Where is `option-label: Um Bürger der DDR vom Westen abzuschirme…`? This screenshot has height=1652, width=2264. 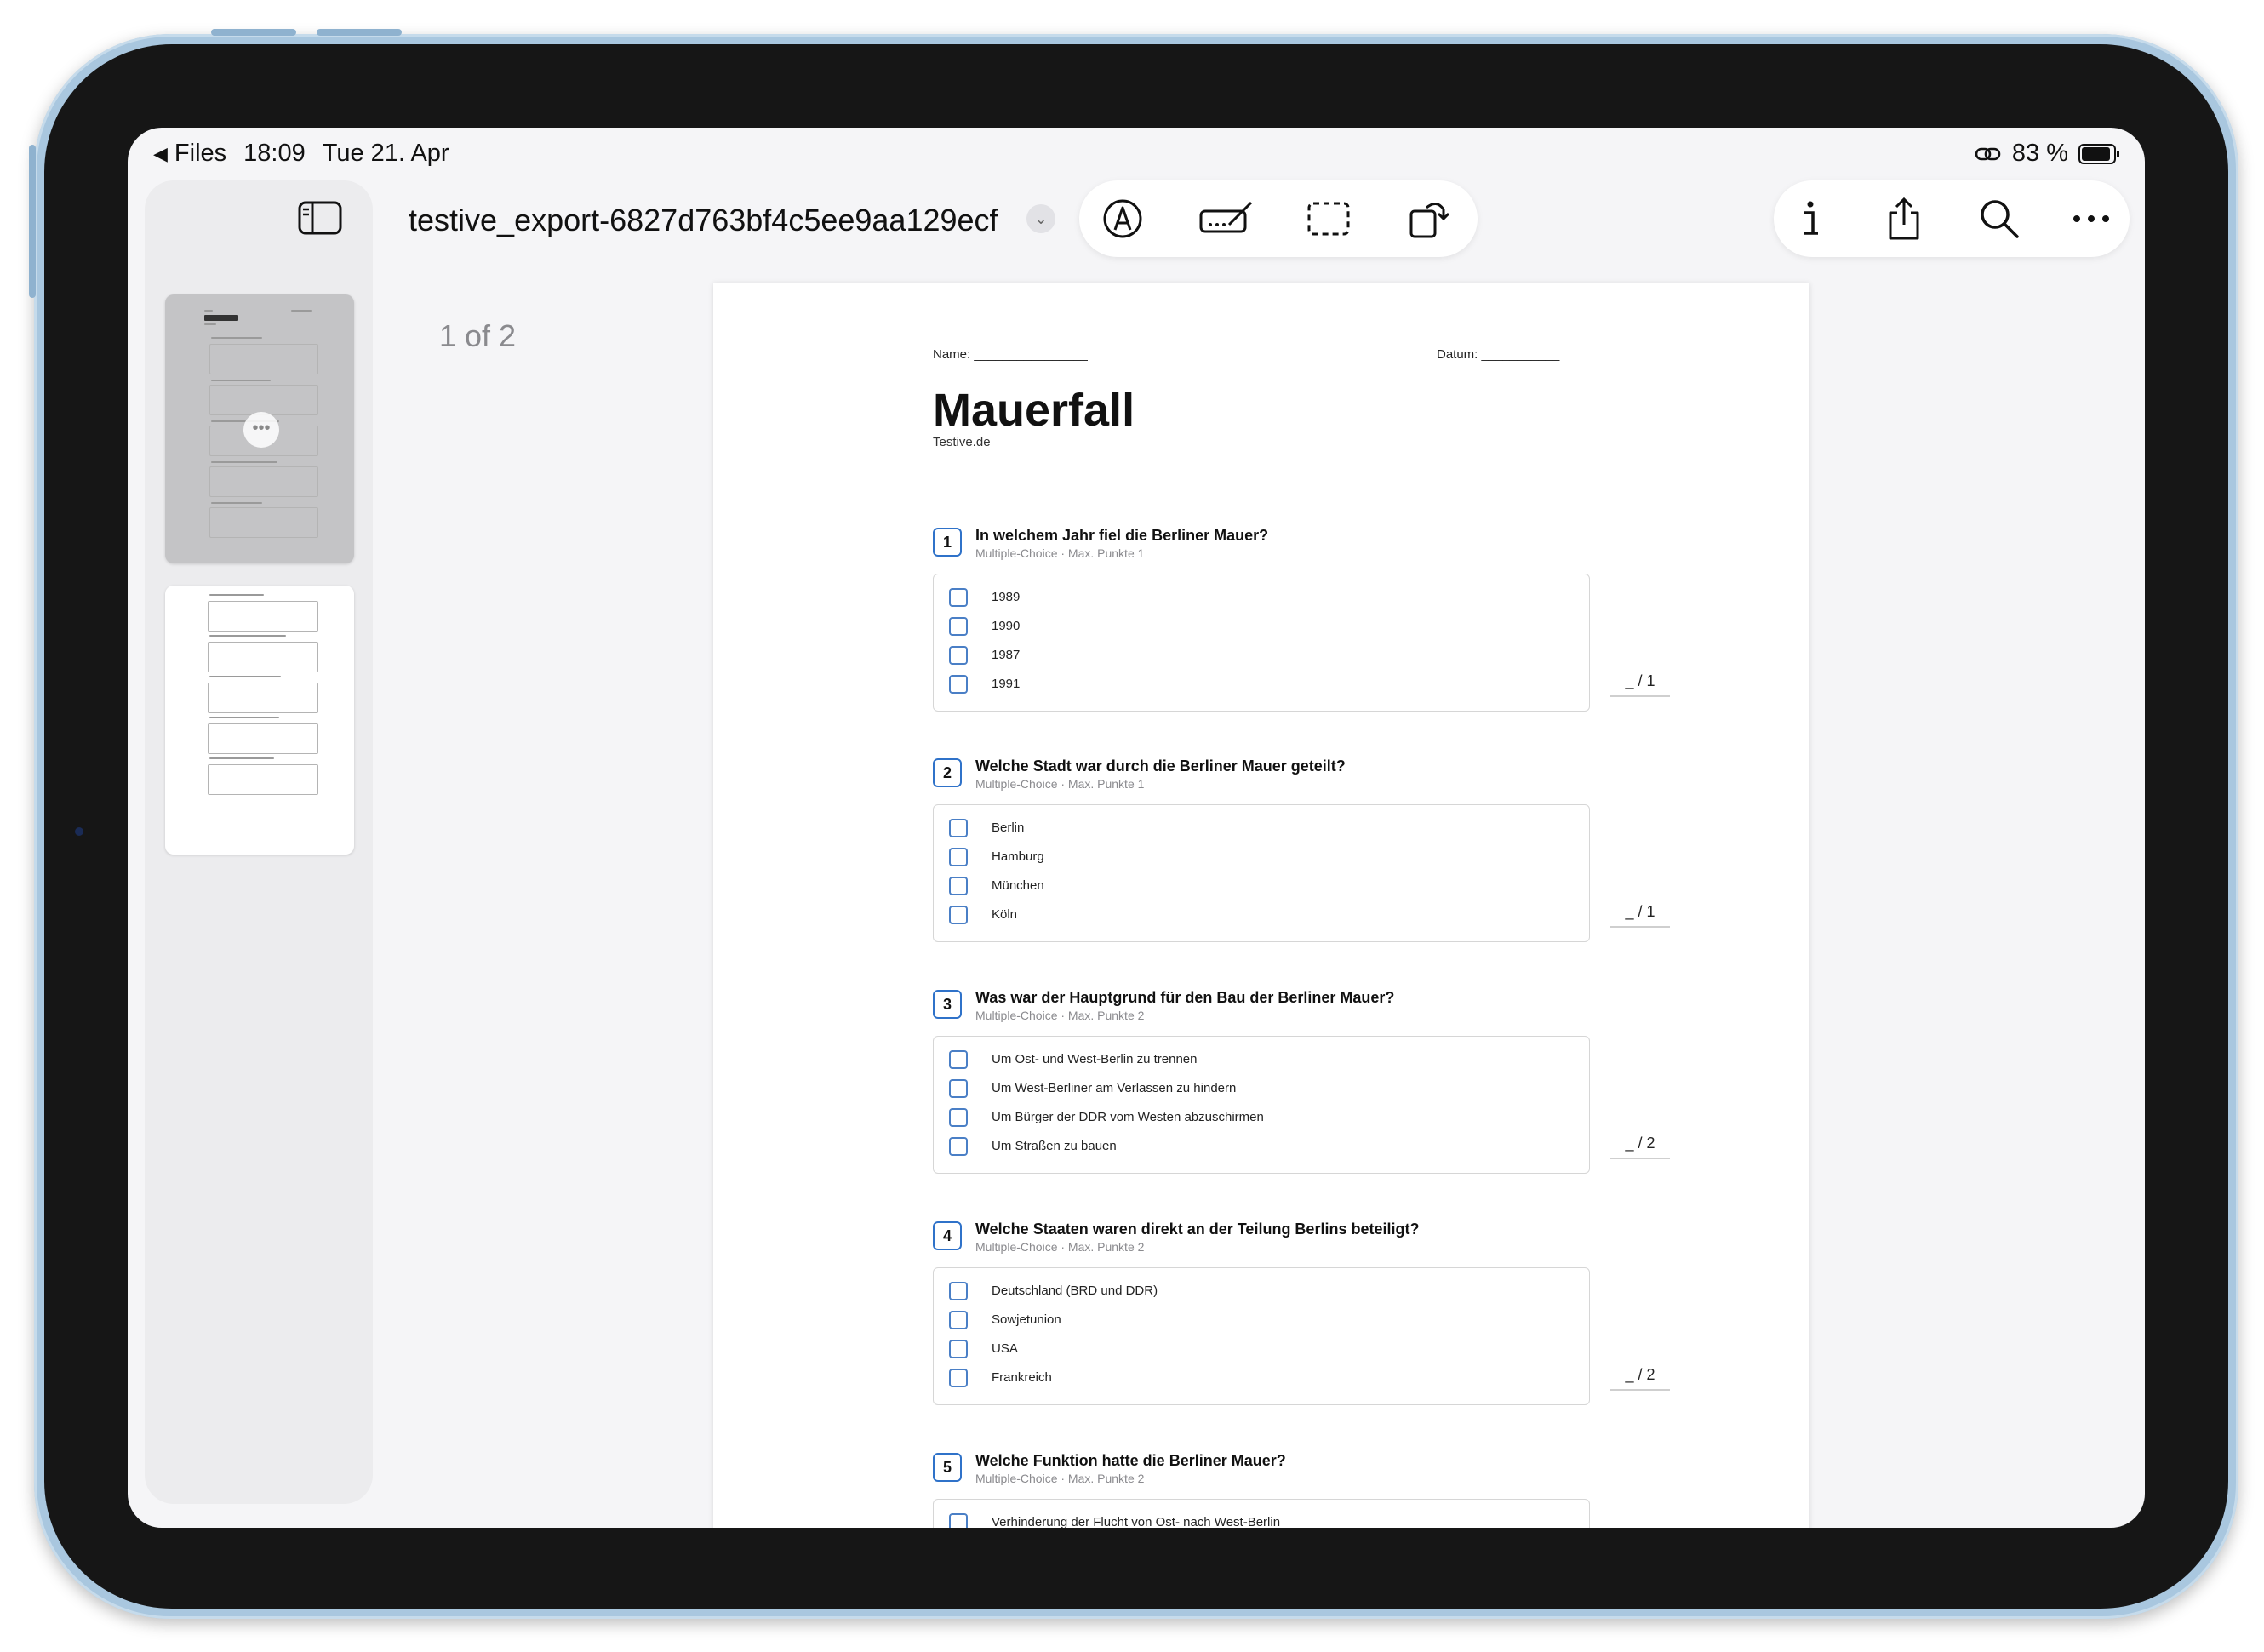
option-label: Um Bürger der DDR vom Westen abzuschirme… is located at coordinates (1128, 1117).